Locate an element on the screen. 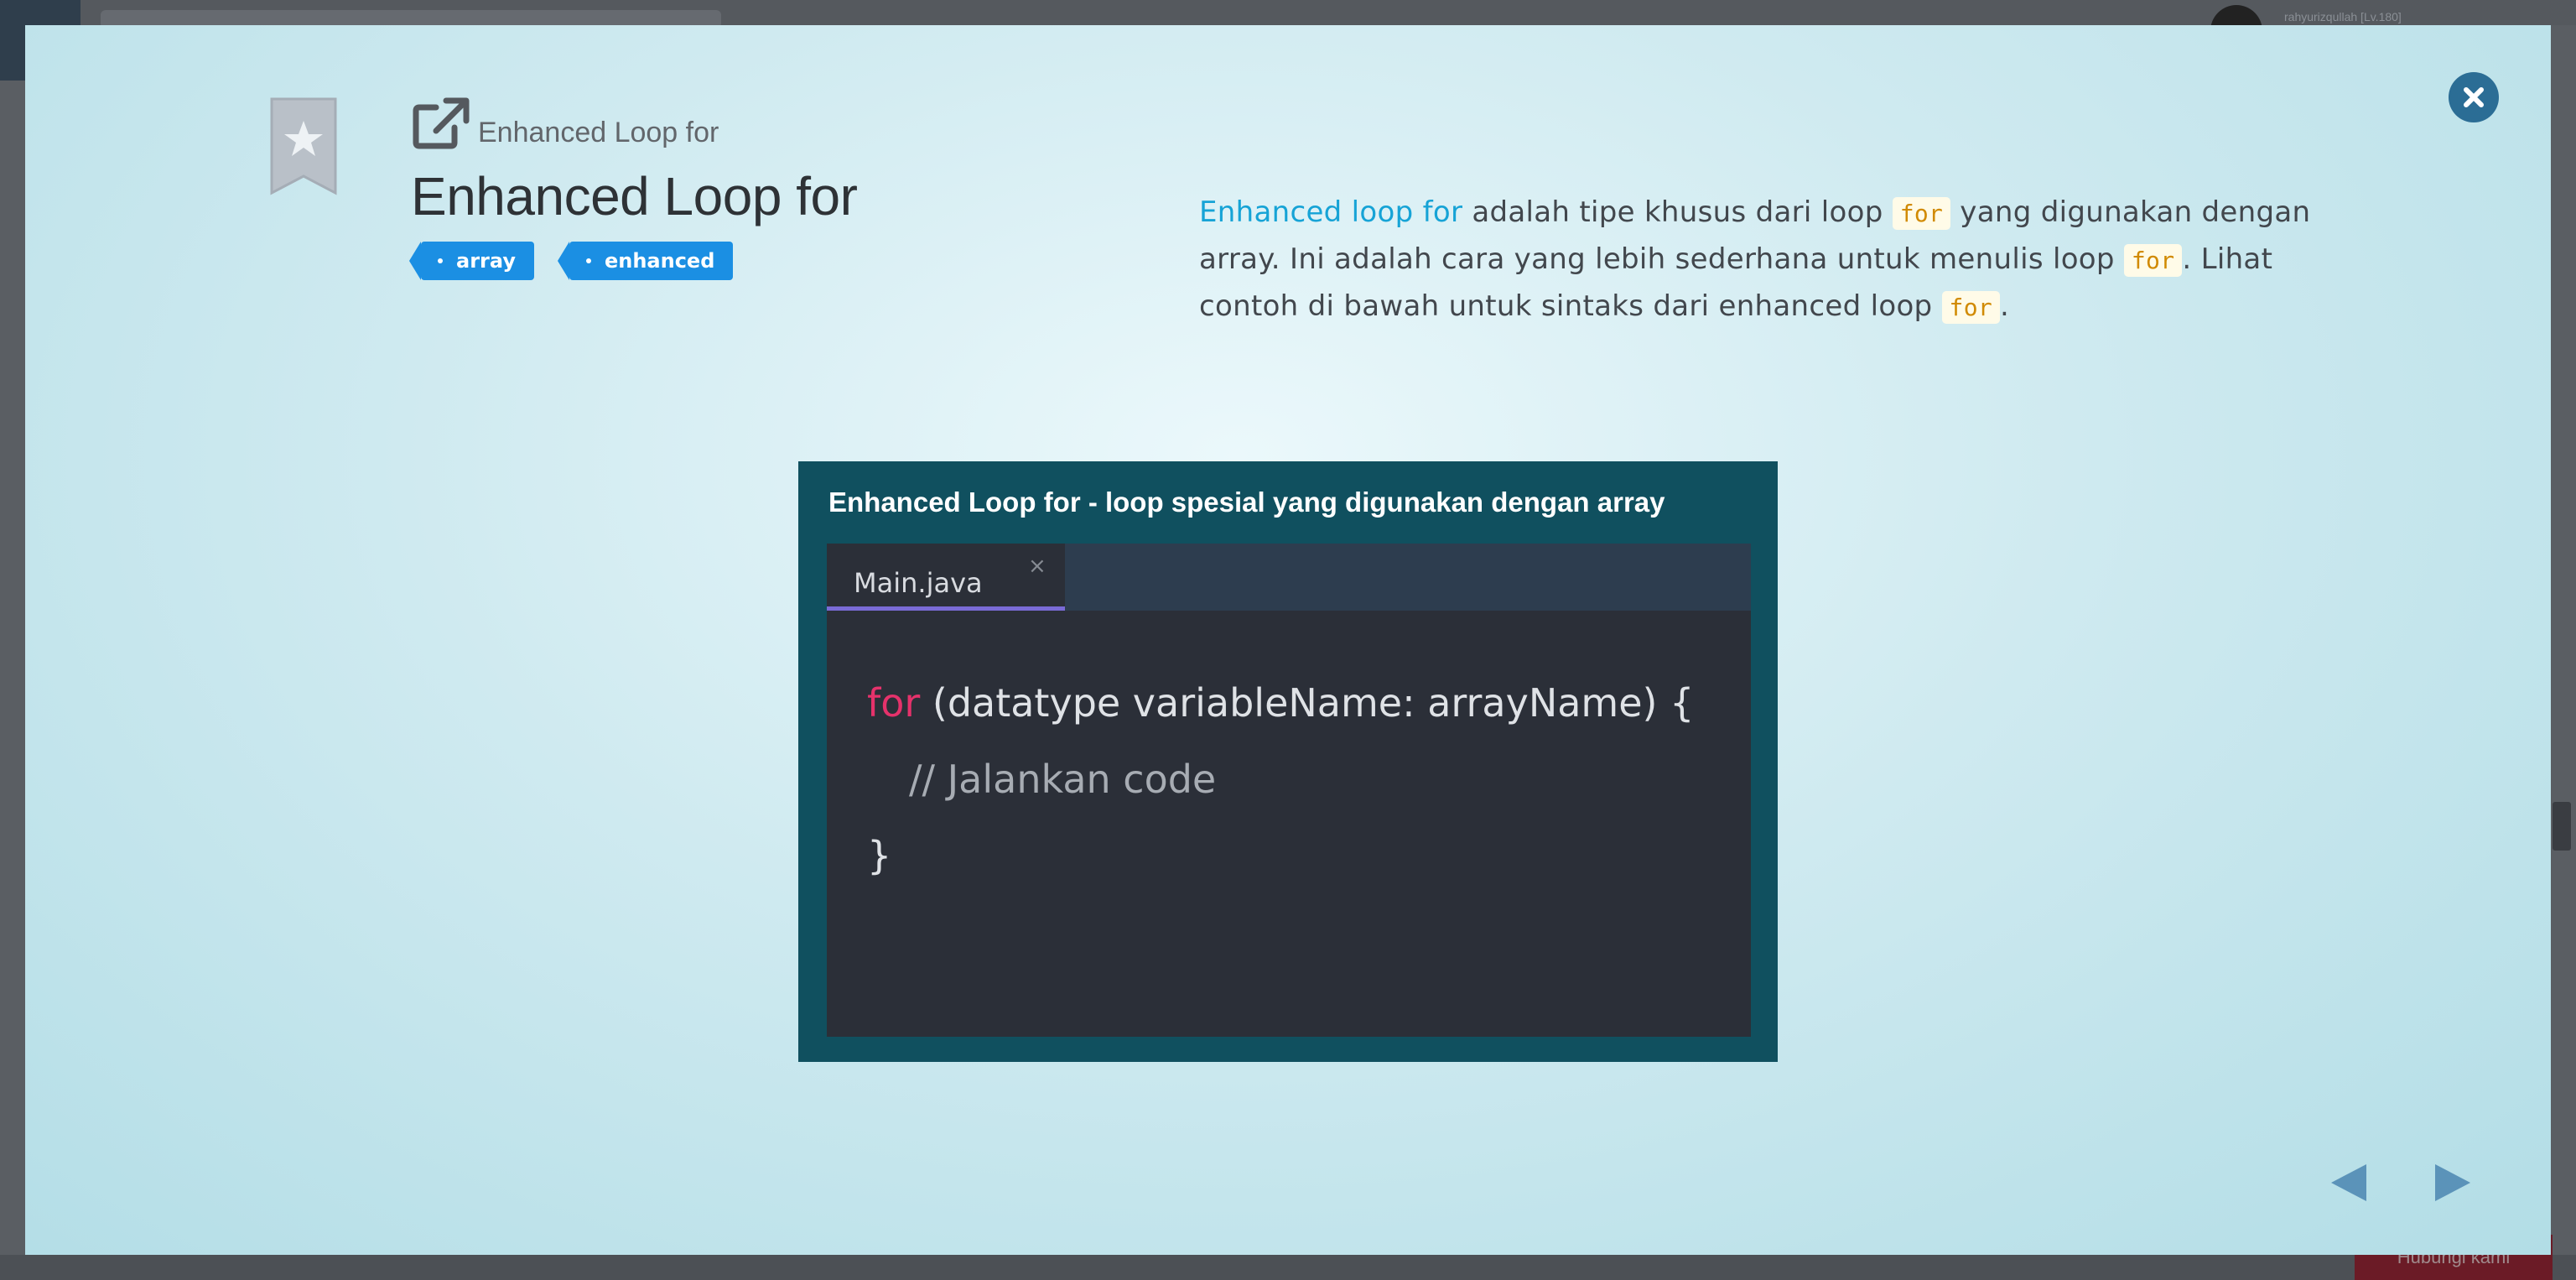 The image size is (2576, 1280). external-link-icon is located at coordinates (441, 123).